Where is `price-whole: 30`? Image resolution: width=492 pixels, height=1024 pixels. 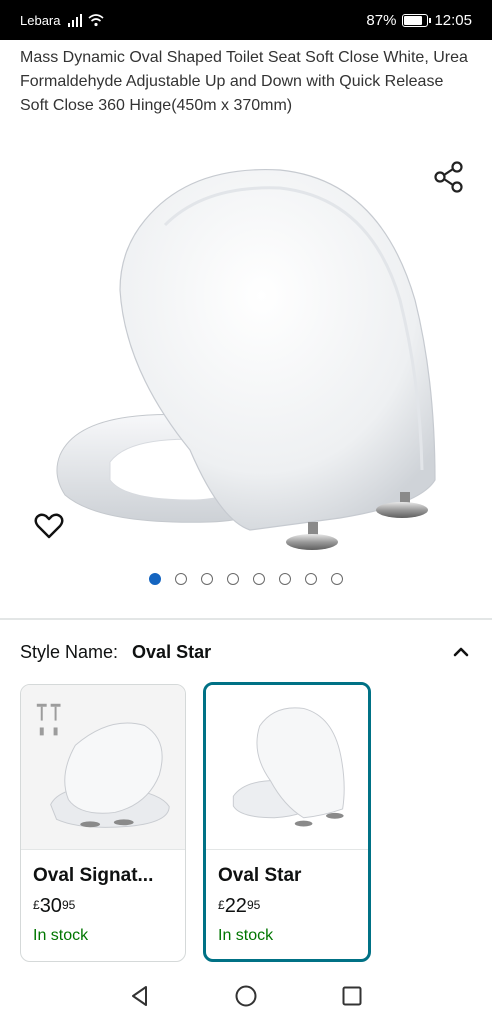
price-whole: 30 is located at coordinates (50, 906).